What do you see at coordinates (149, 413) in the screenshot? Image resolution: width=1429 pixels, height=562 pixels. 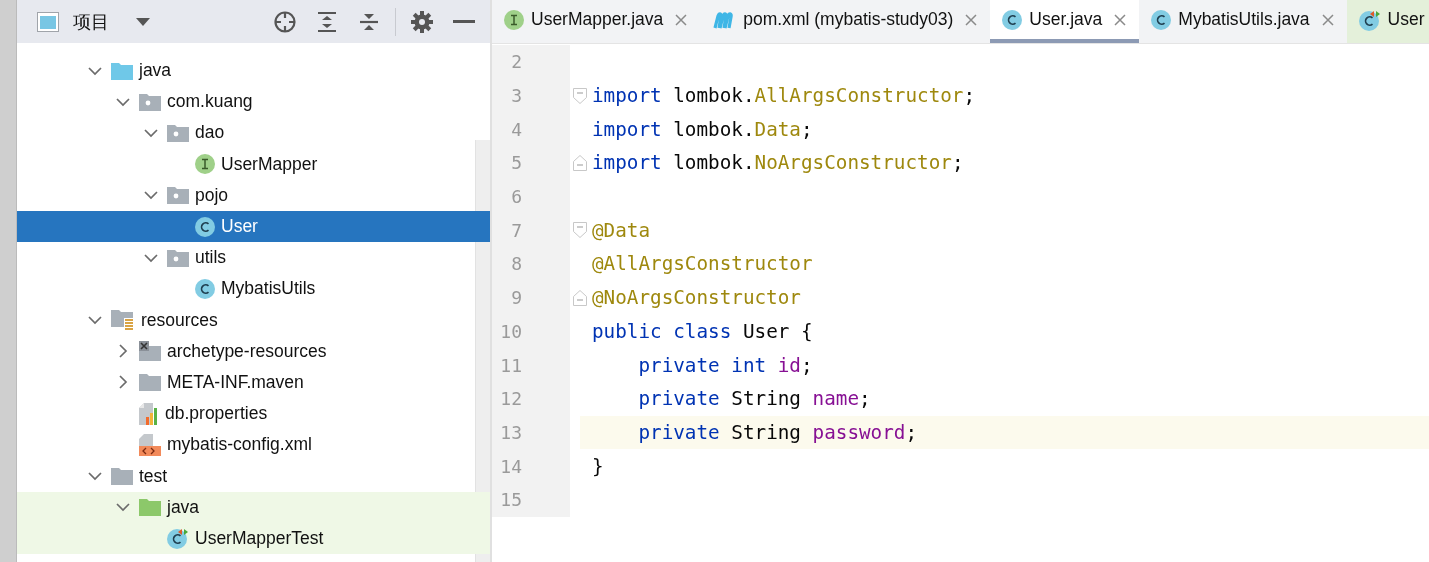 I see `properties-file-icon` at bounding box center [149, 413].